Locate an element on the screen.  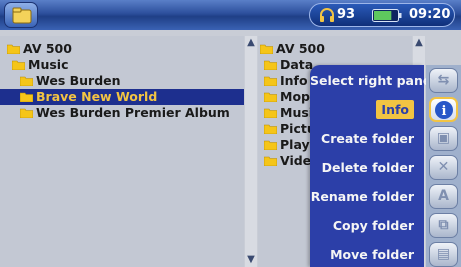
left-scrollbar: ▲ ▼ is located at coordinates (251, 151).